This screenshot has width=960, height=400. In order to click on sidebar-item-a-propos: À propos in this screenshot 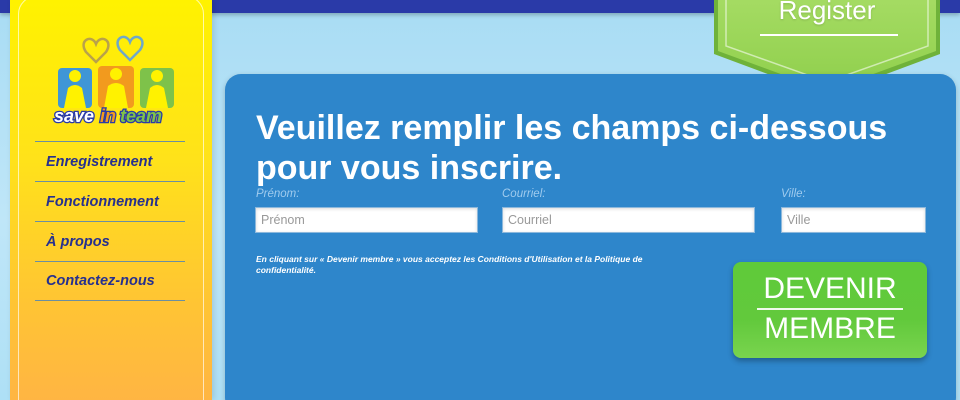, I will do `click(110, 241)`.